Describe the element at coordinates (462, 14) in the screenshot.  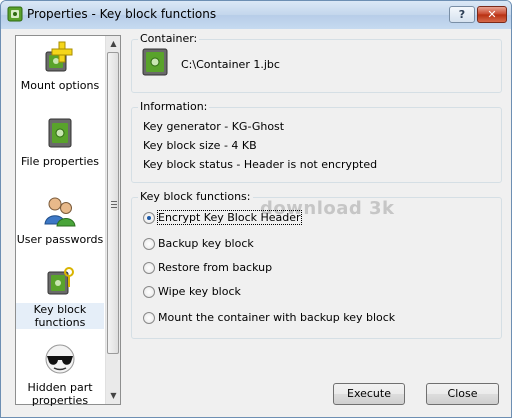
I see `help-button: ?` at that location.